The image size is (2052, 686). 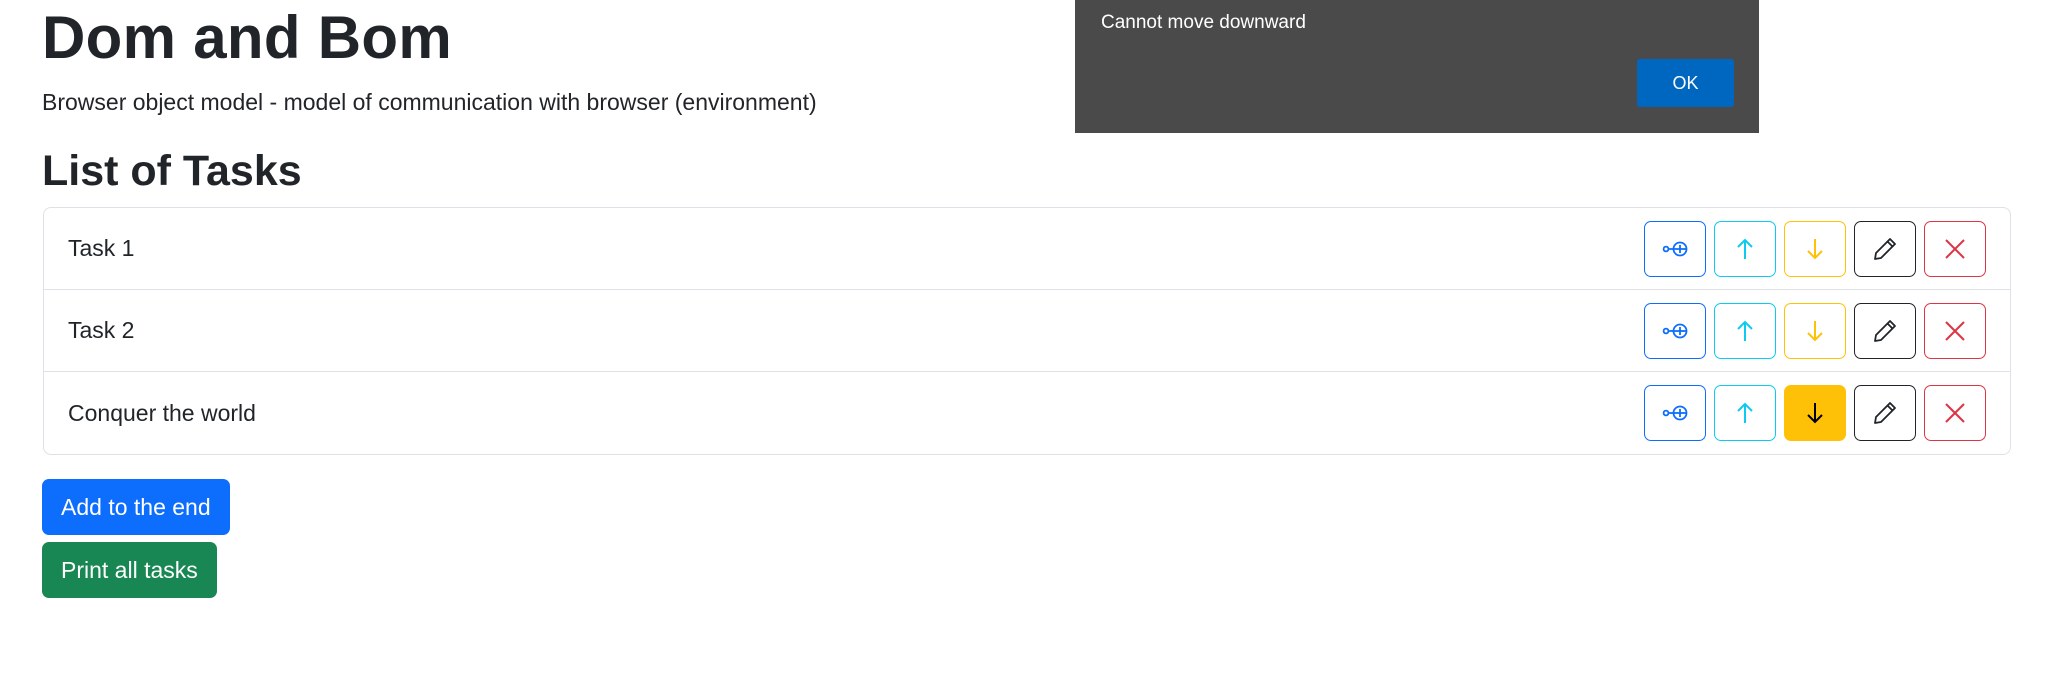 What do you see at coordinates (1685, 83) in the screenshot?
I see `alert-ok-button: OK` at bounding box center [1685, 83].